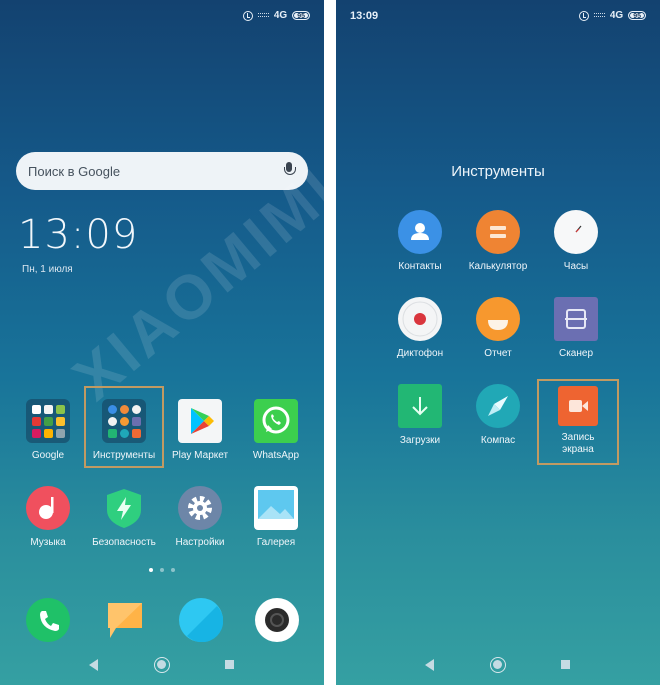  What do you see at coordinates (276, 421) in the screenshot?
I see `whatsapp-icon` at bounding box center [276, 421].